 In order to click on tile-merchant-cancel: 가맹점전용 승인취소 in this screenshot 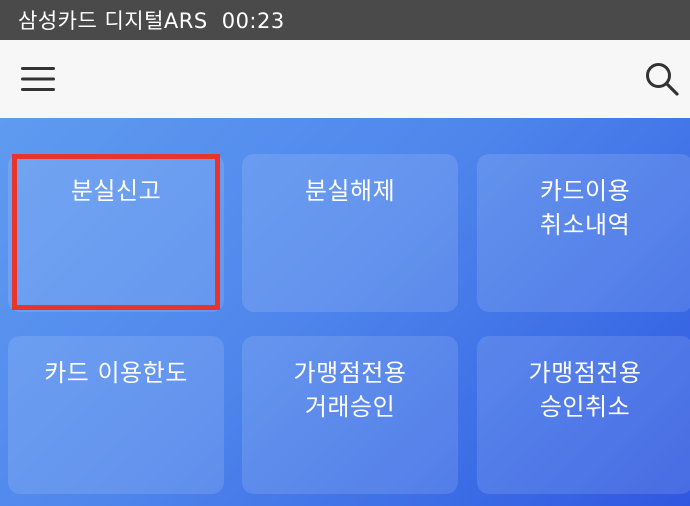, I will do `click(583, 415)`.